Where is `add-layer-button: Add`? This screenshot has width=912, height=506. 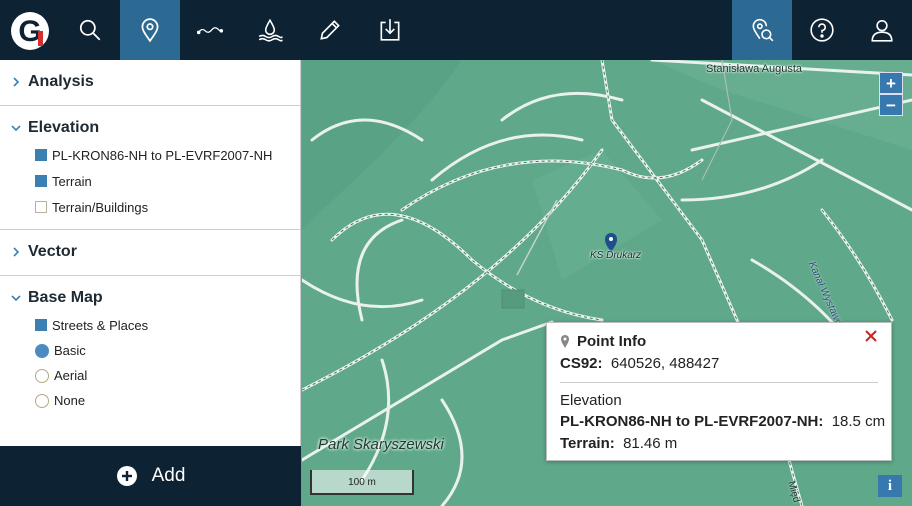
add-layer-button: Add is located at coordinates (150, 476).